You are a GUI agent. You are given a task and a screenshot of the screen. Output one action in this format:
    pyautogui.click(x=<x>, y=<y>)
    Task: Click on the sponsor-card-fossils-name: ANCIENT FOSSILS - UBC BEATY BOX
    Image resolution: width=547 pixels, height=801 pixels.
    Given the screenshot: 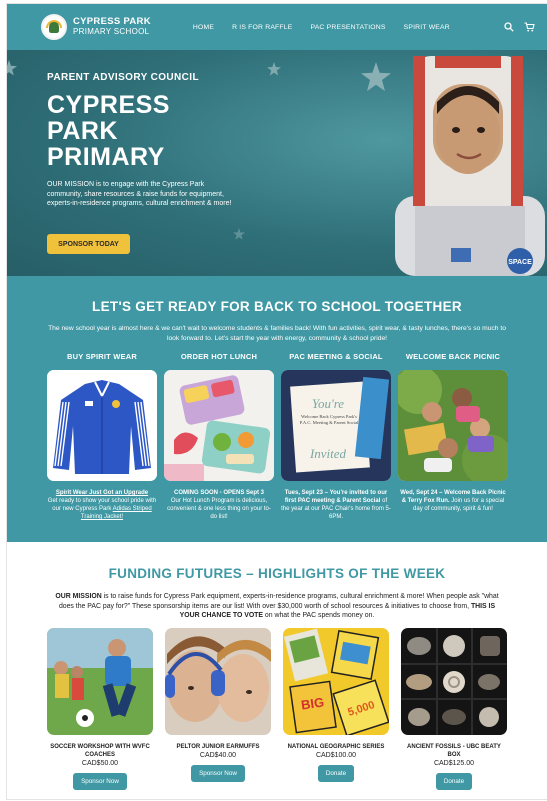 What is the action you would take?
    pyautogui.click(x=454, y=751)
    